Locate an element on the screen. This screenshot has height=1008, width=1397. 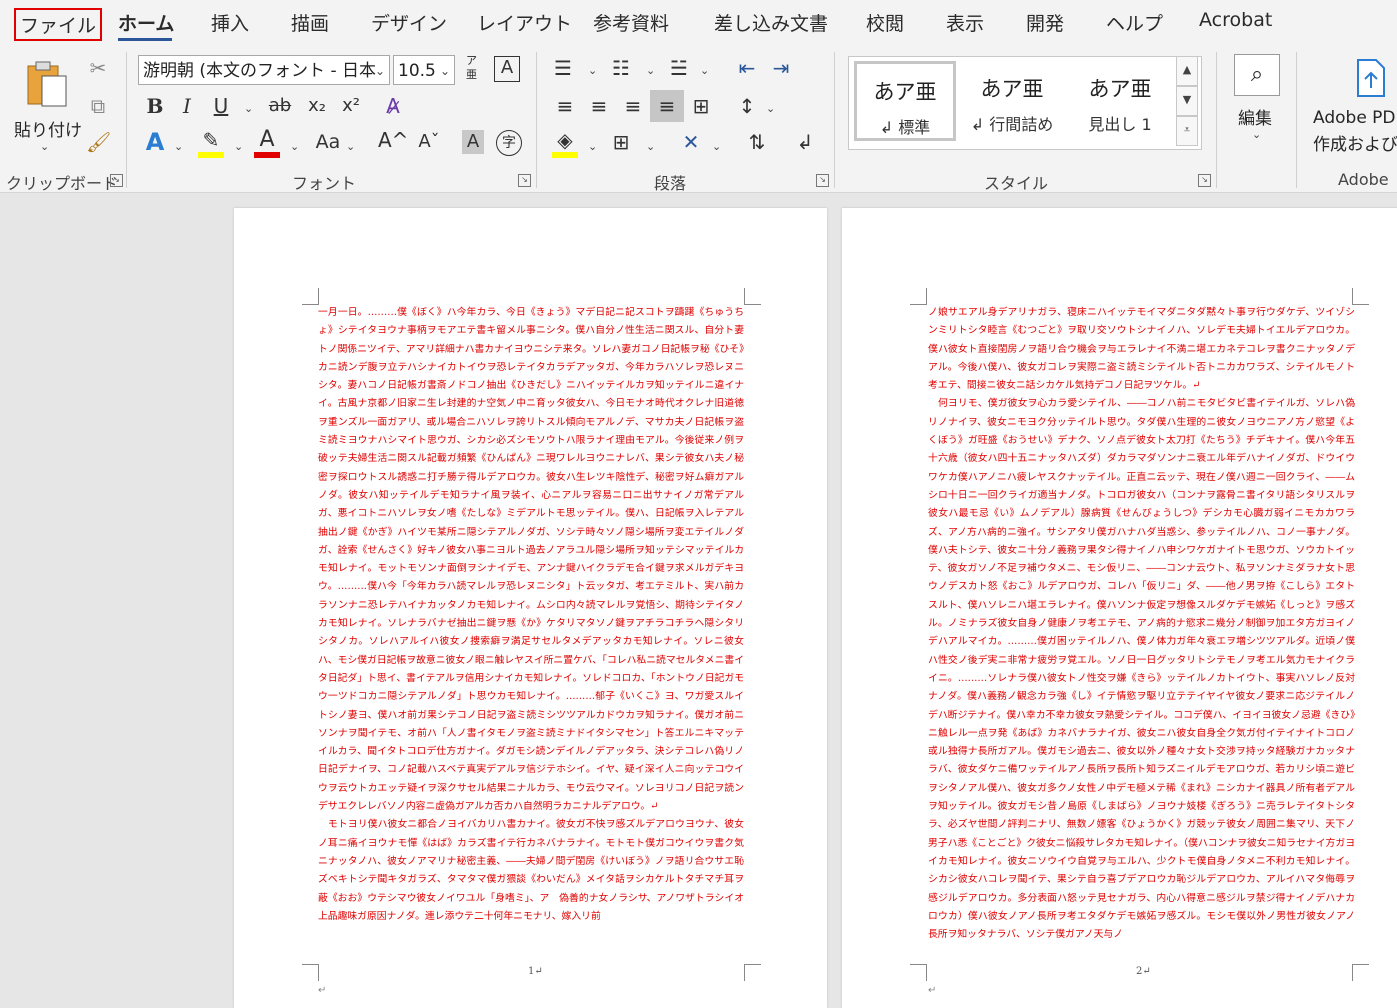
tab-home: ホーム is located at coordinates (146, 22).